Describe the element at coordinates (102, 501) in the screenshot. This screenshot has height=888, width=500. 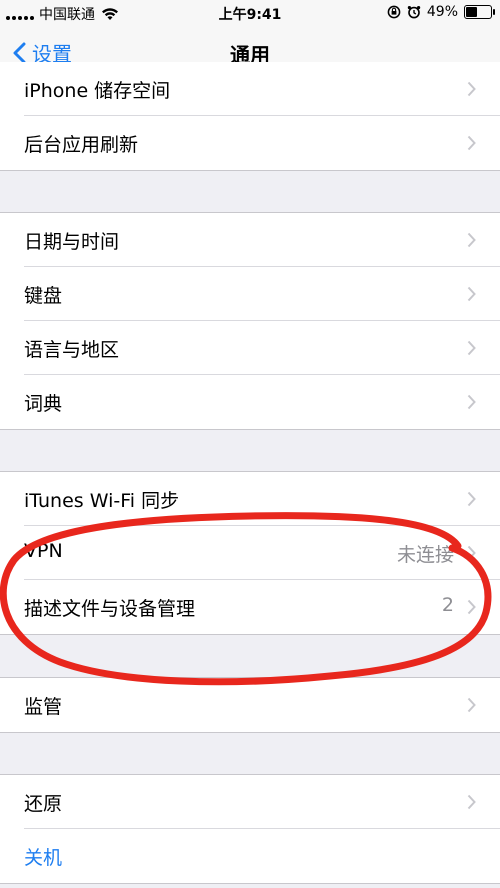
I see `list-item-label: iTunes Wi-Fi 同步` at that location.